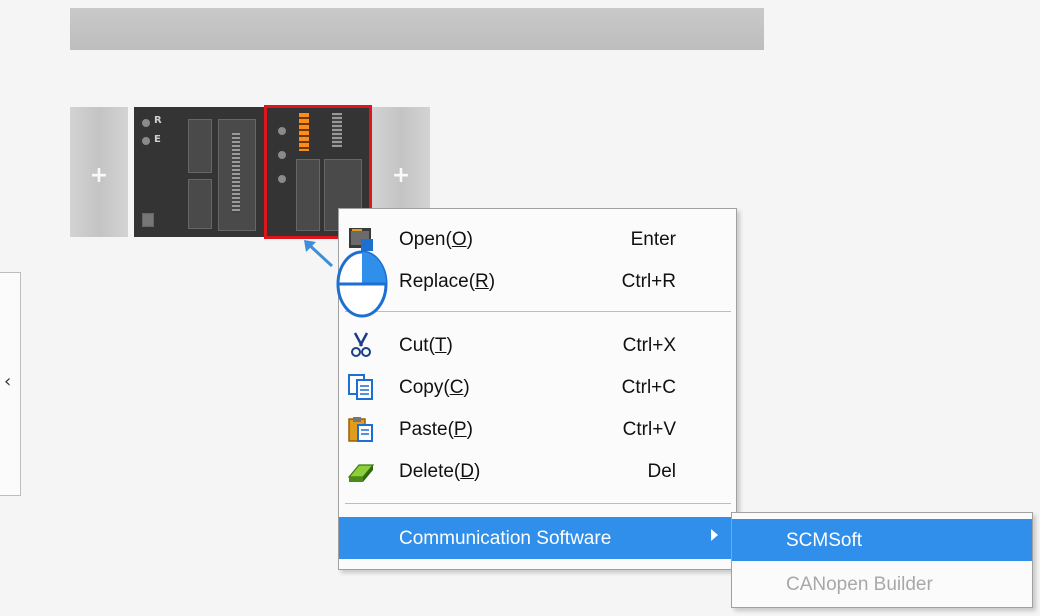 The width and height of the screenshot is (1040, 616). What do you see at coordinates (436, 429) in the screenshot?
I see `menu-item-label: Paste(P)` at bounding box center [436, 429].